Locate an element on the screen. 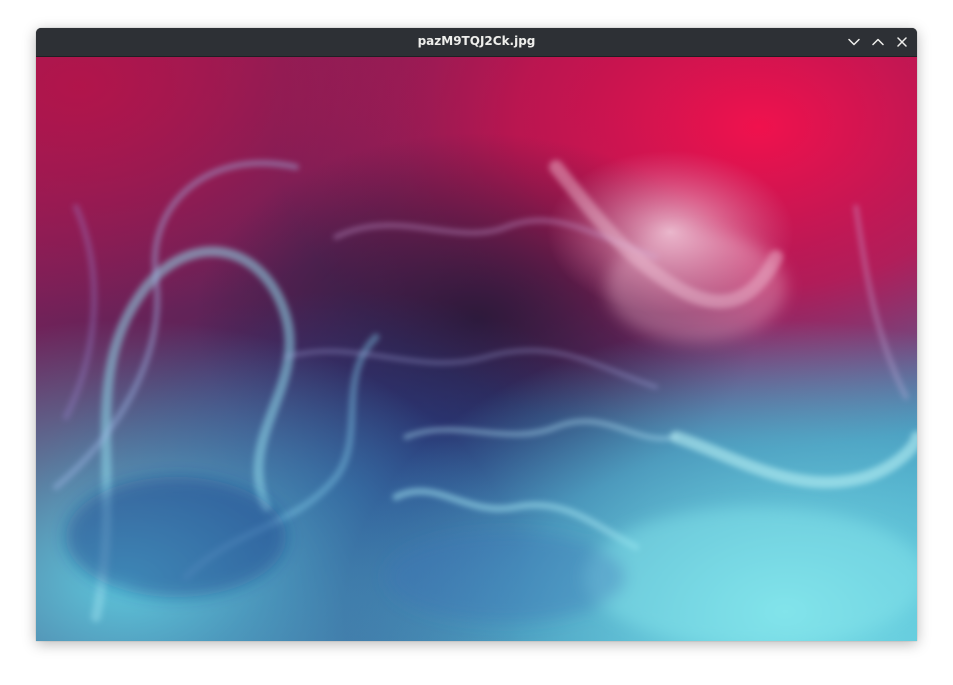  minimize-button is located at coordinates (854, 42).